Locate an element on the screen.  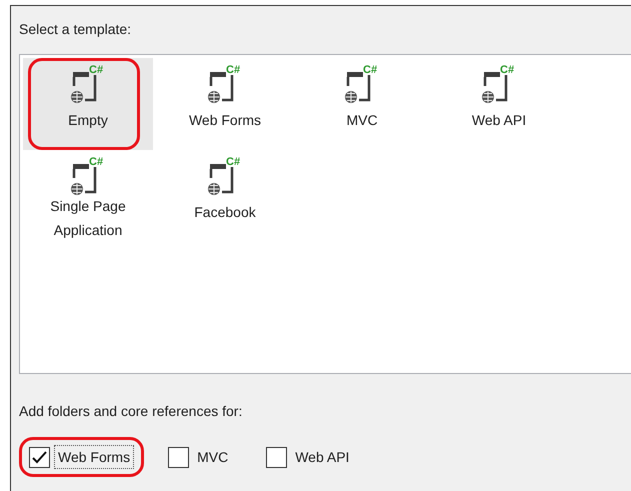
checkbox-label: MVC is located at coordinates (212, 457).